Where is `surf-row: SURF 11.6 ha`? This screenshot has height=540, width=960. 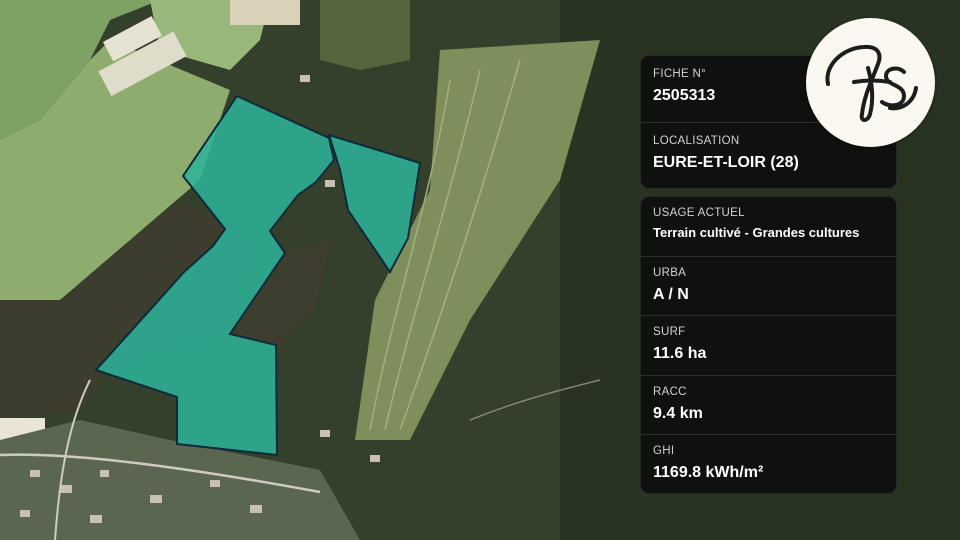 surf-row: SURF 11.6 ha is located at coordinates (768, 346).